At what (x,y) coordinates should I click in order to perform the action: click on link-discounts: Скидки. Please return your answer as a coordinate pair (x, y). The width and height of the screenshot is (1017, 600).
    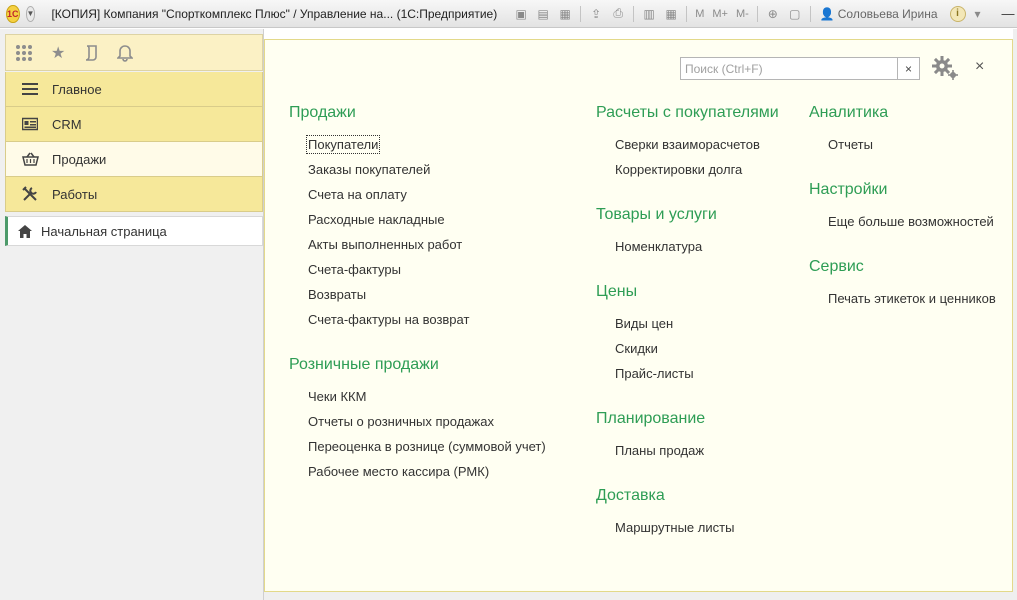
    Looking at the image, I should click on (636, 348).